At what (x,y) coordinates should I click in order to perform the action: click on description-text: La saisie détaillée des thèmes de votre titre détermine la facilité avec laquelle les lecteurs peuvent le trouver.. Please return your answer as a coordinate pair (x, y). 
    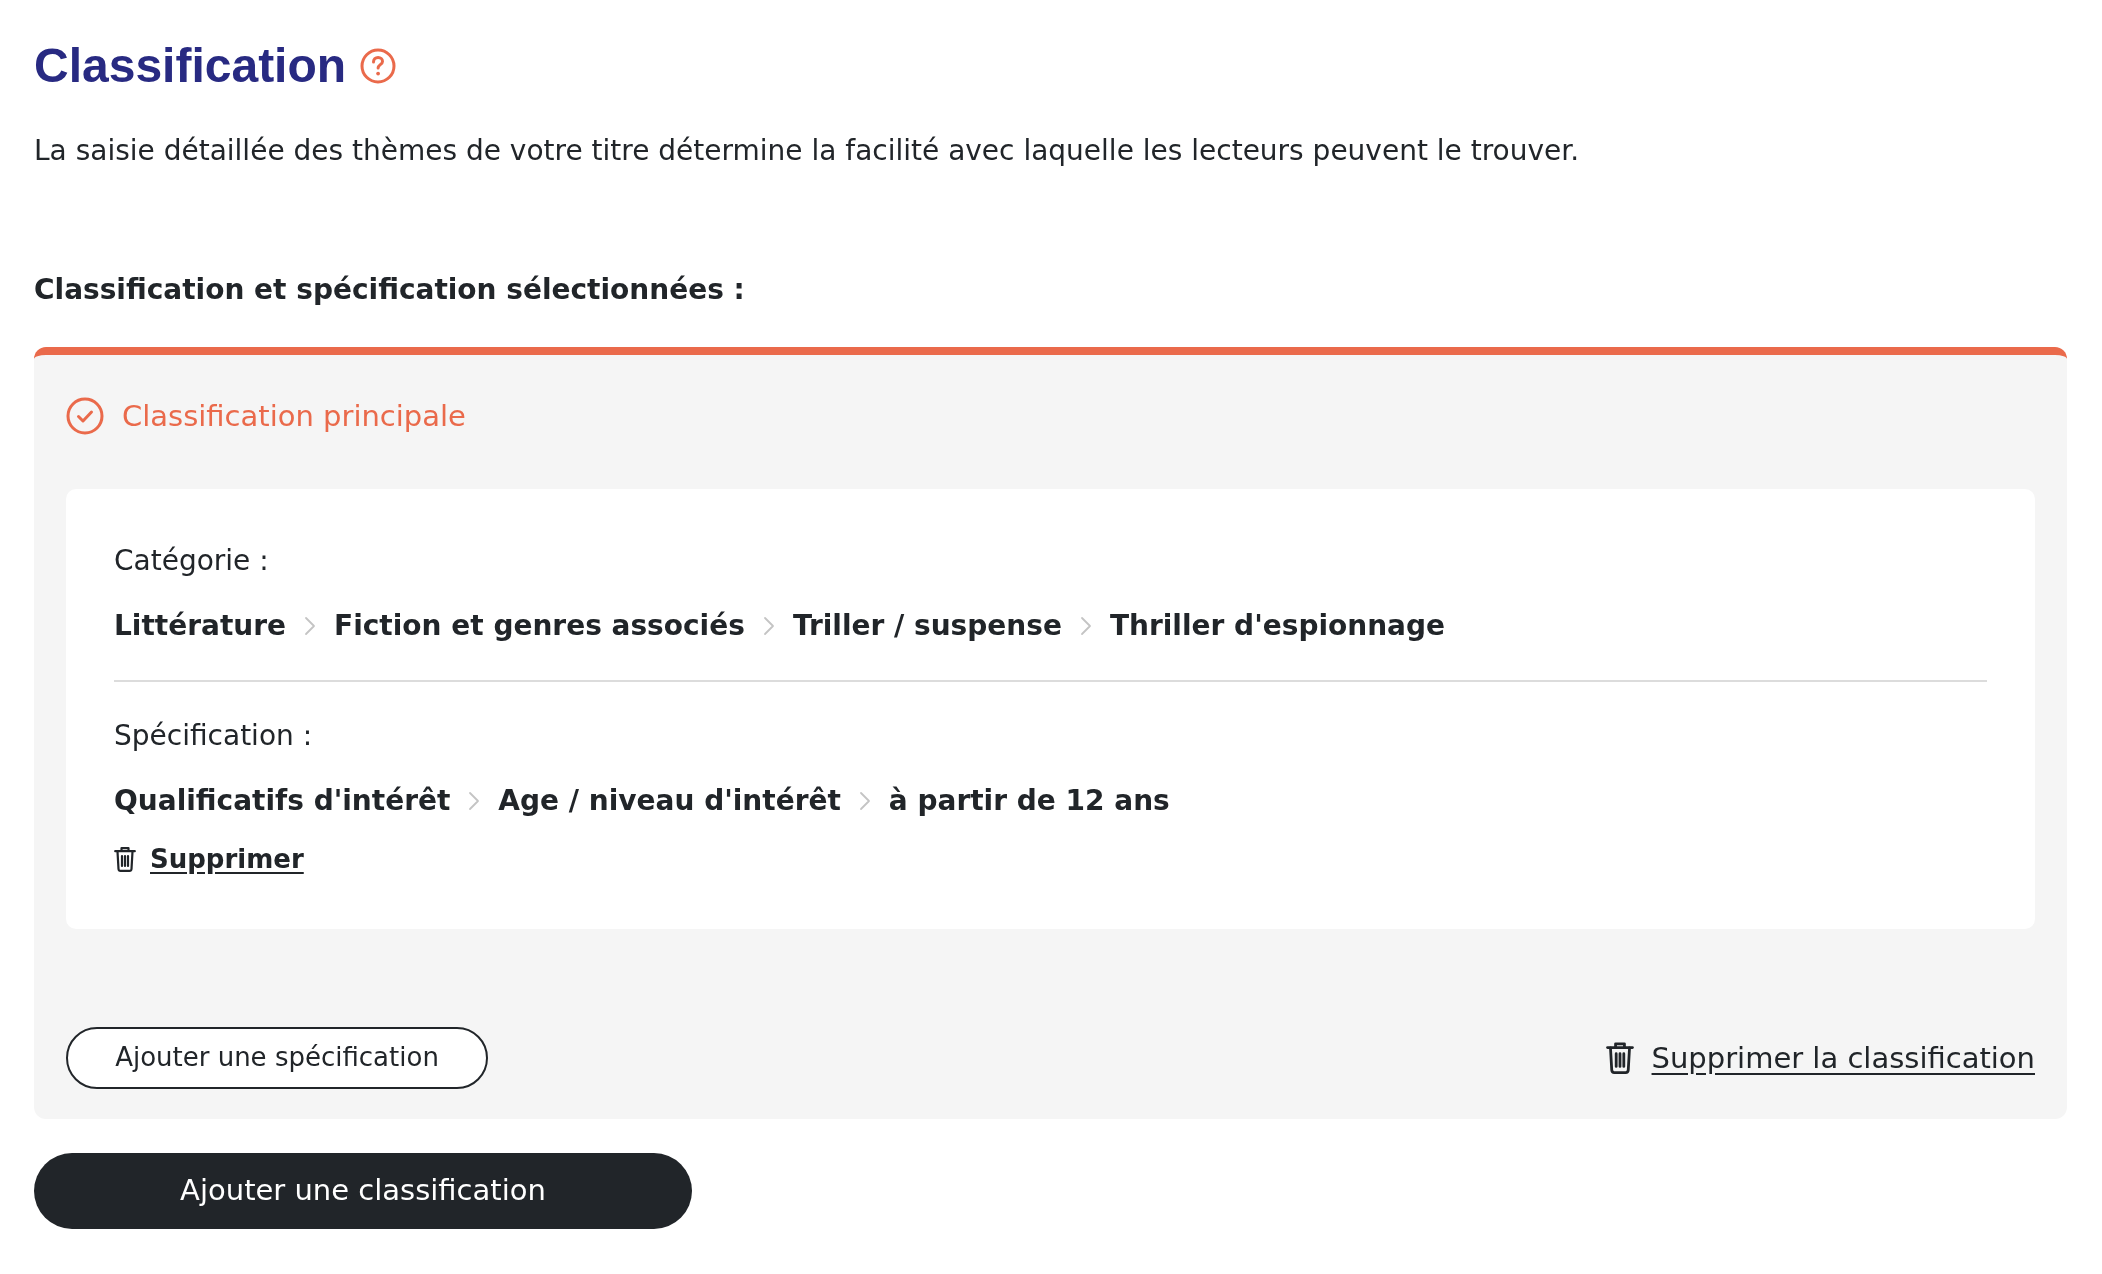
    Looking at the image, I should click on (807, 150).